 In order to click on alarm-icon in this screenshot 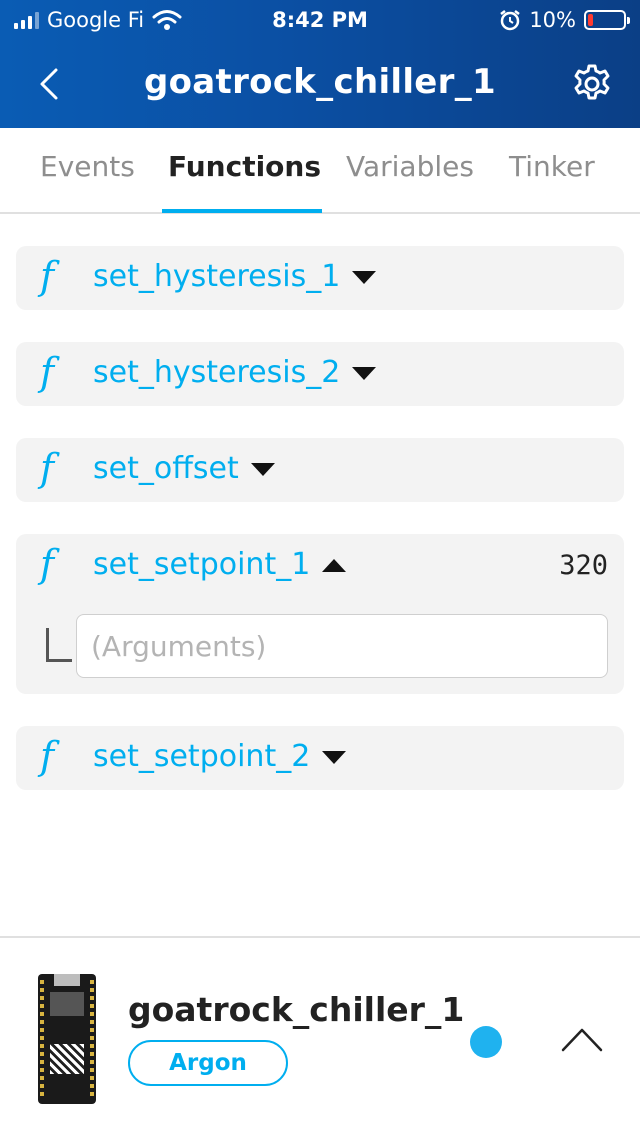, I will do `click(510, 20)`.